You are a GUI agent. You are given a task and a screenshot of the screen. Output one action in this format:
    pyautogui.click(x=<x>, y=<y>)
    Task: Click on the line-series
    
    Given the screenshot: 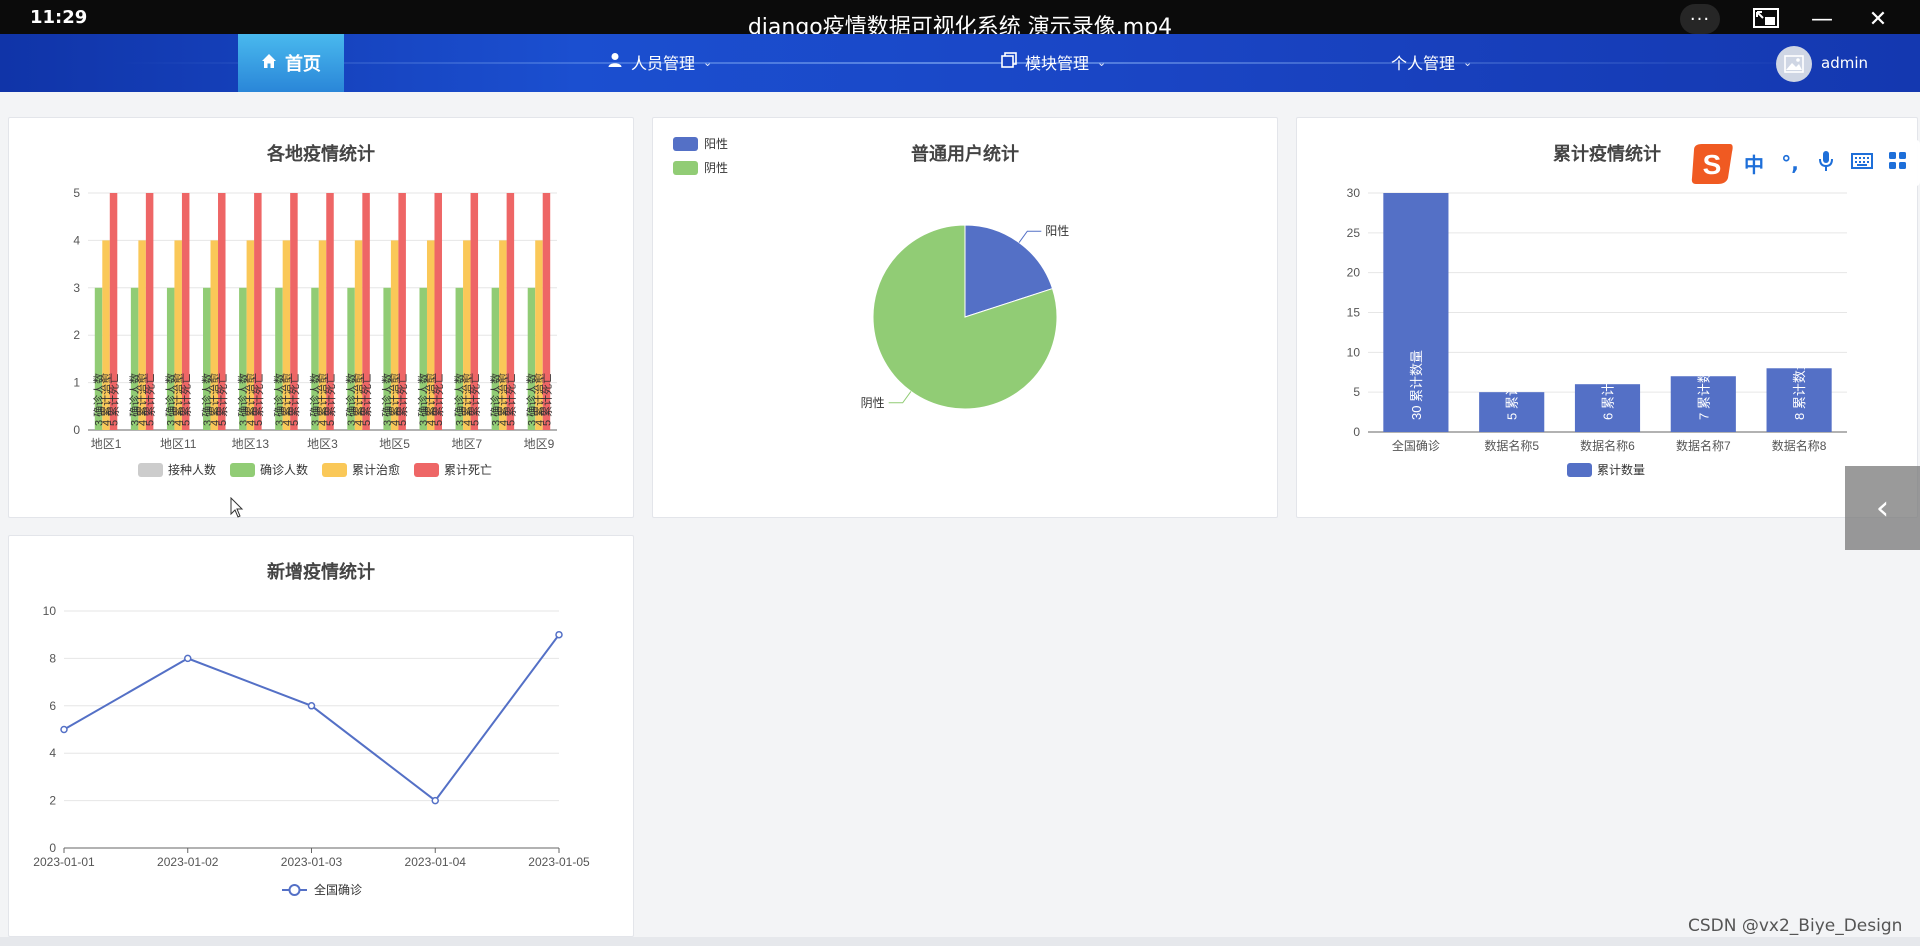 What is the action you would take?
    pyautogui.click(x=311, y=718)
    